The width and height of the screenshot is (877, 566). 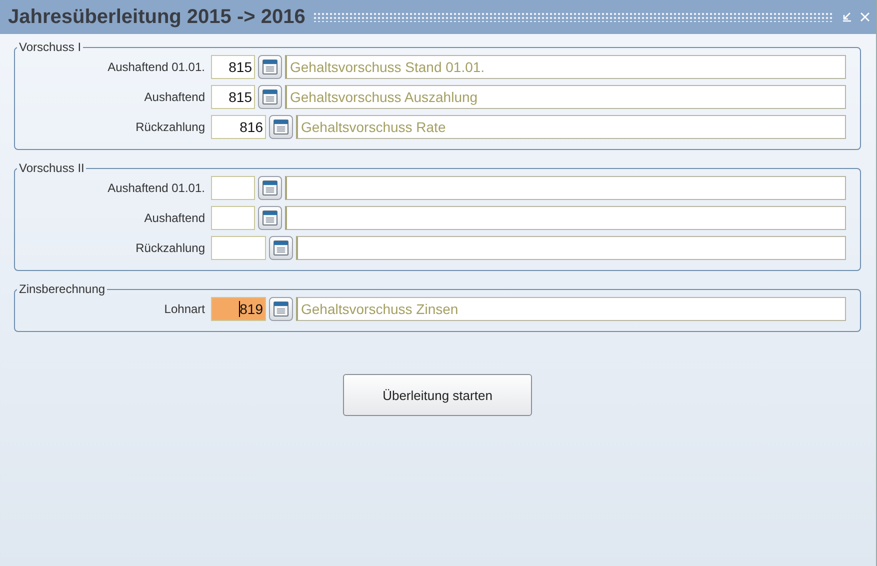 What do you see at coordinates (184, 309) in the screenshot?
I see `field-label: Lohnart` at bounding box center [184, 309].